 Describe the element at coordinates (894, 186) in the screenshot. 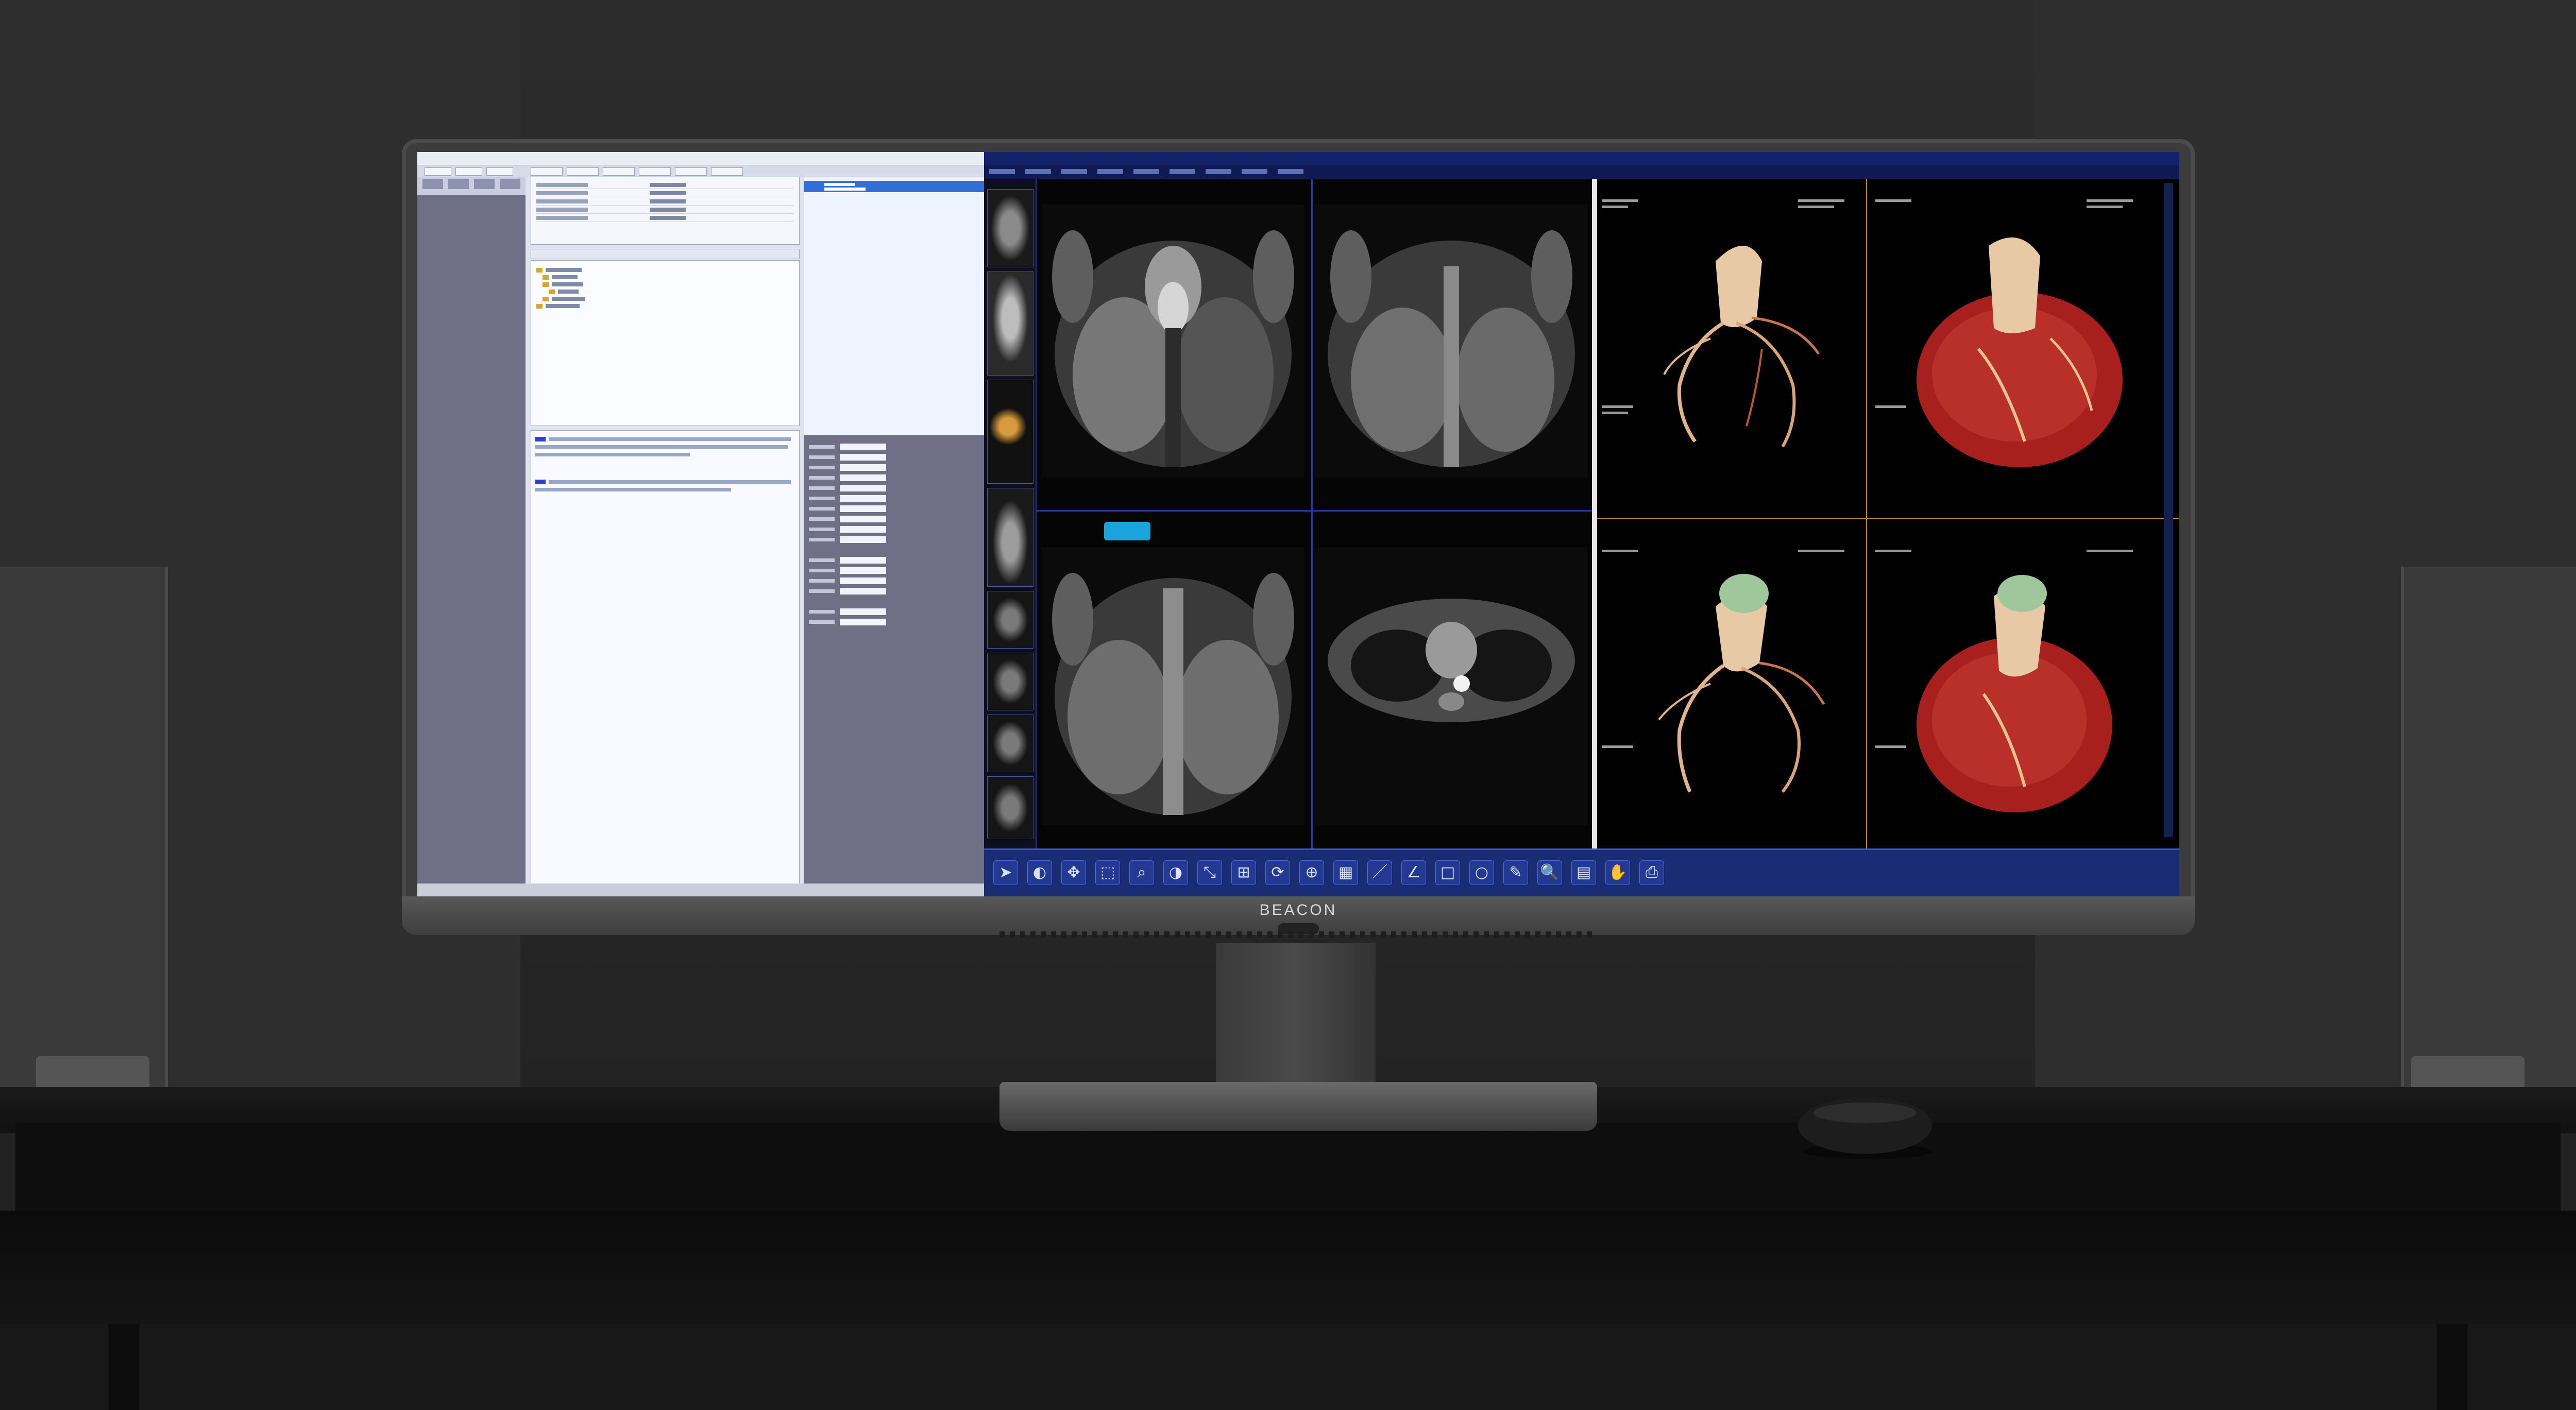

I see `selected-series` at that location.